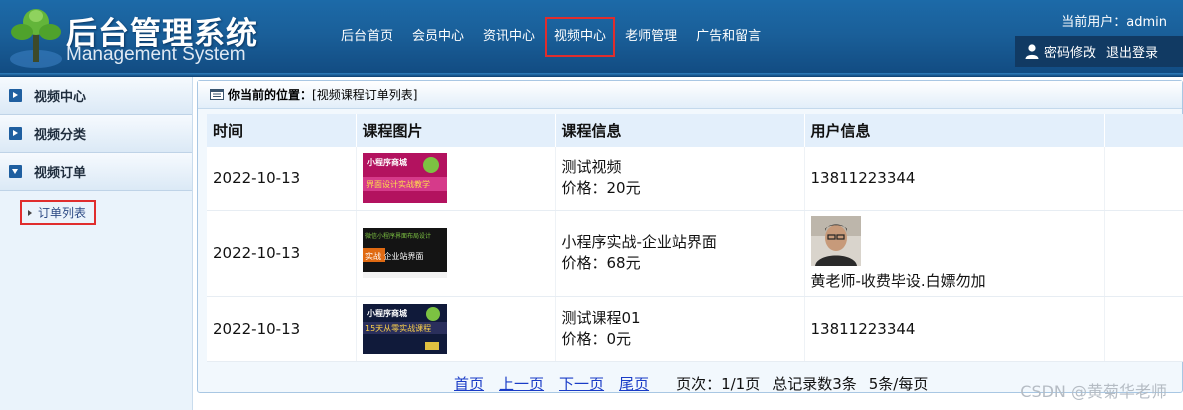  Describe the element at coordinates (690, 95) in the screenshot. I see `breadcrumb: 你当前的位置： [视频课程订单列表]` at that location.